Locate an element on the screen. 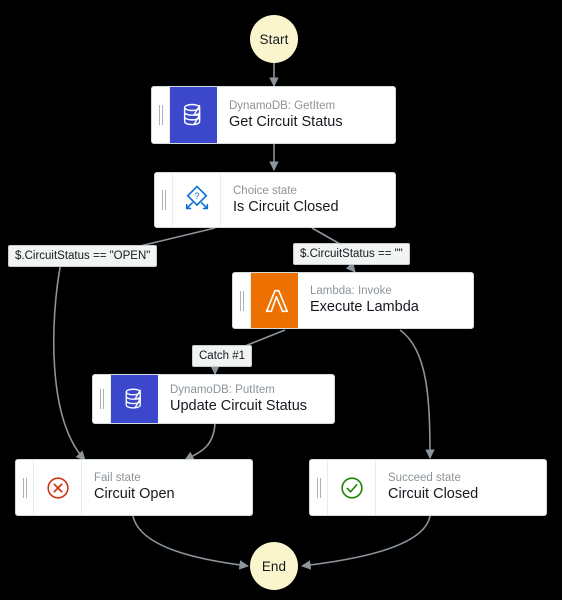 Image resolution: width=562 pixels, height=600 pixels. state-title: Get Circuit Status is located at coordinates (286, 121).